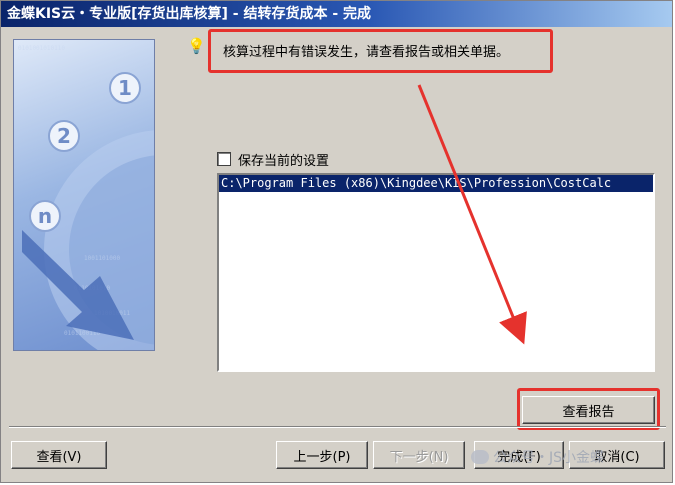 The height and width of the screenshot is (485, 675). What do you see at coordinates (366, 52) in the screenshot?
I see `error-hint-message: 核算过程中有错误发生，请查看报告或相关单据。` at bounding box center [366, 52].